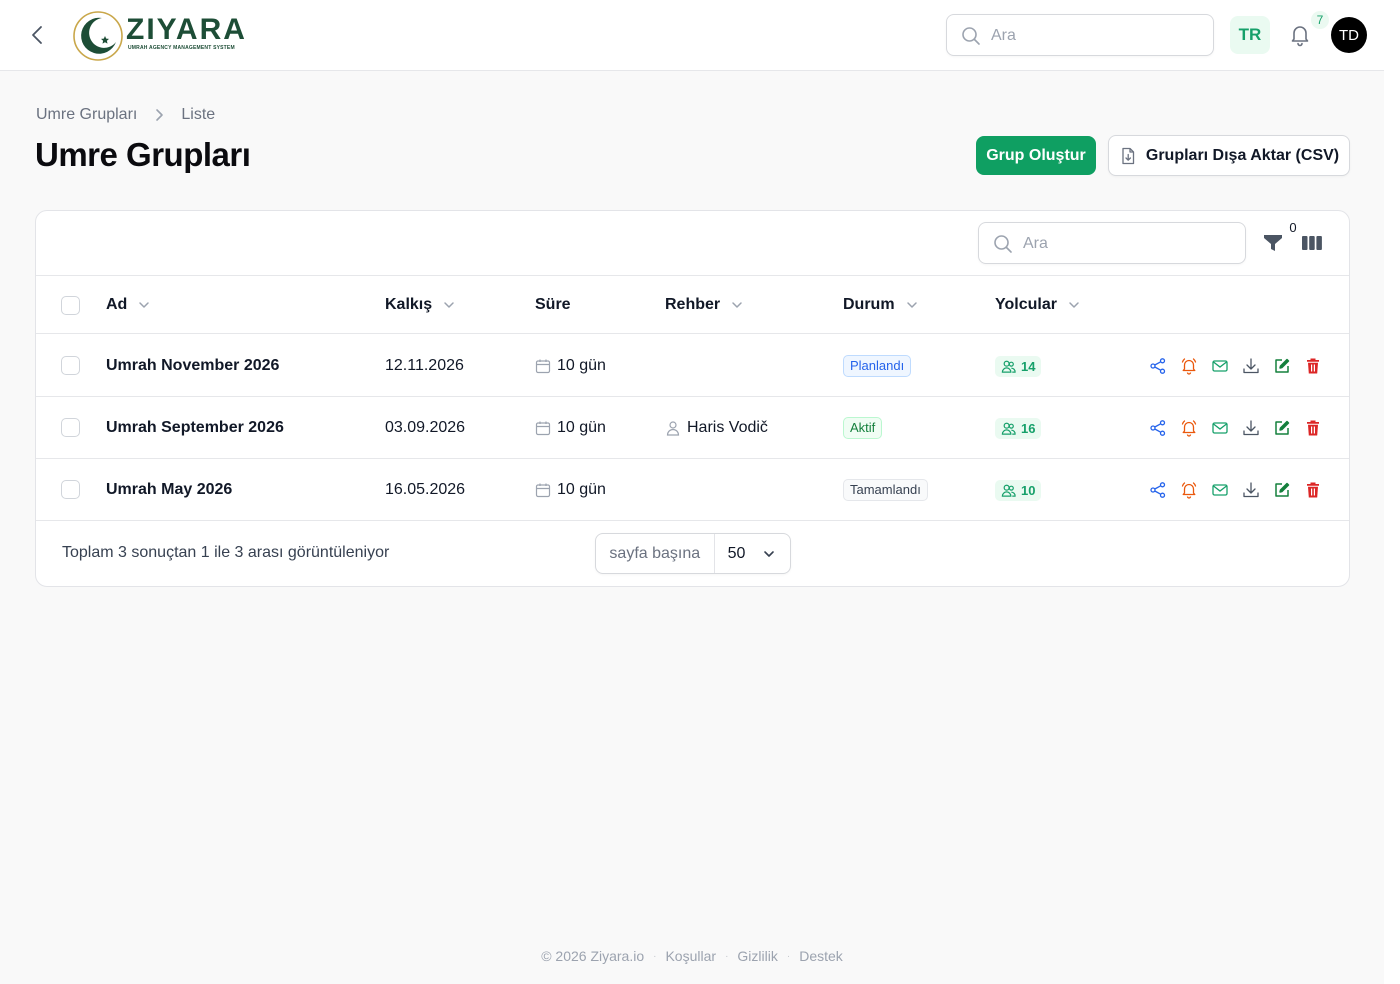 This screenshot has height=984, width=1400. I want to click on notification-count-badge: 7, so click(1320, 20).